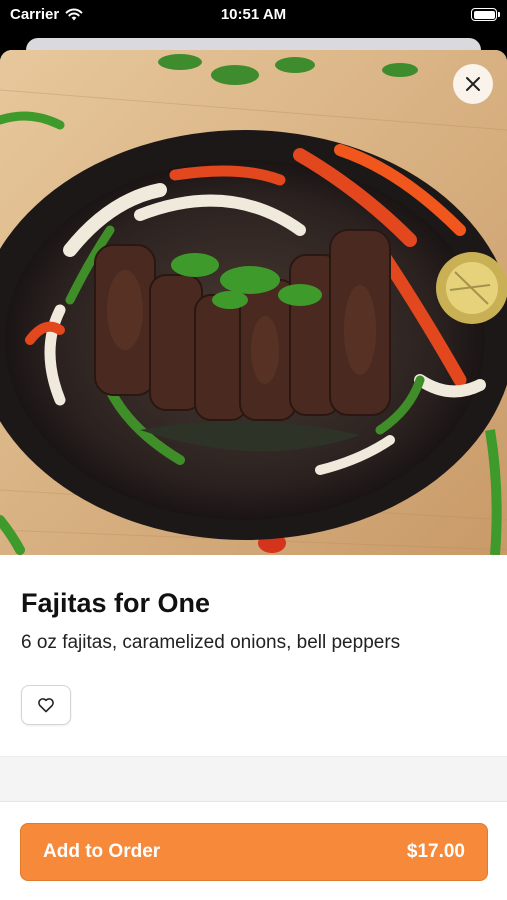  Describe the element at coordinates (116, 603) in the screenshot. I see `item-title: Fajitas for One` at that location.